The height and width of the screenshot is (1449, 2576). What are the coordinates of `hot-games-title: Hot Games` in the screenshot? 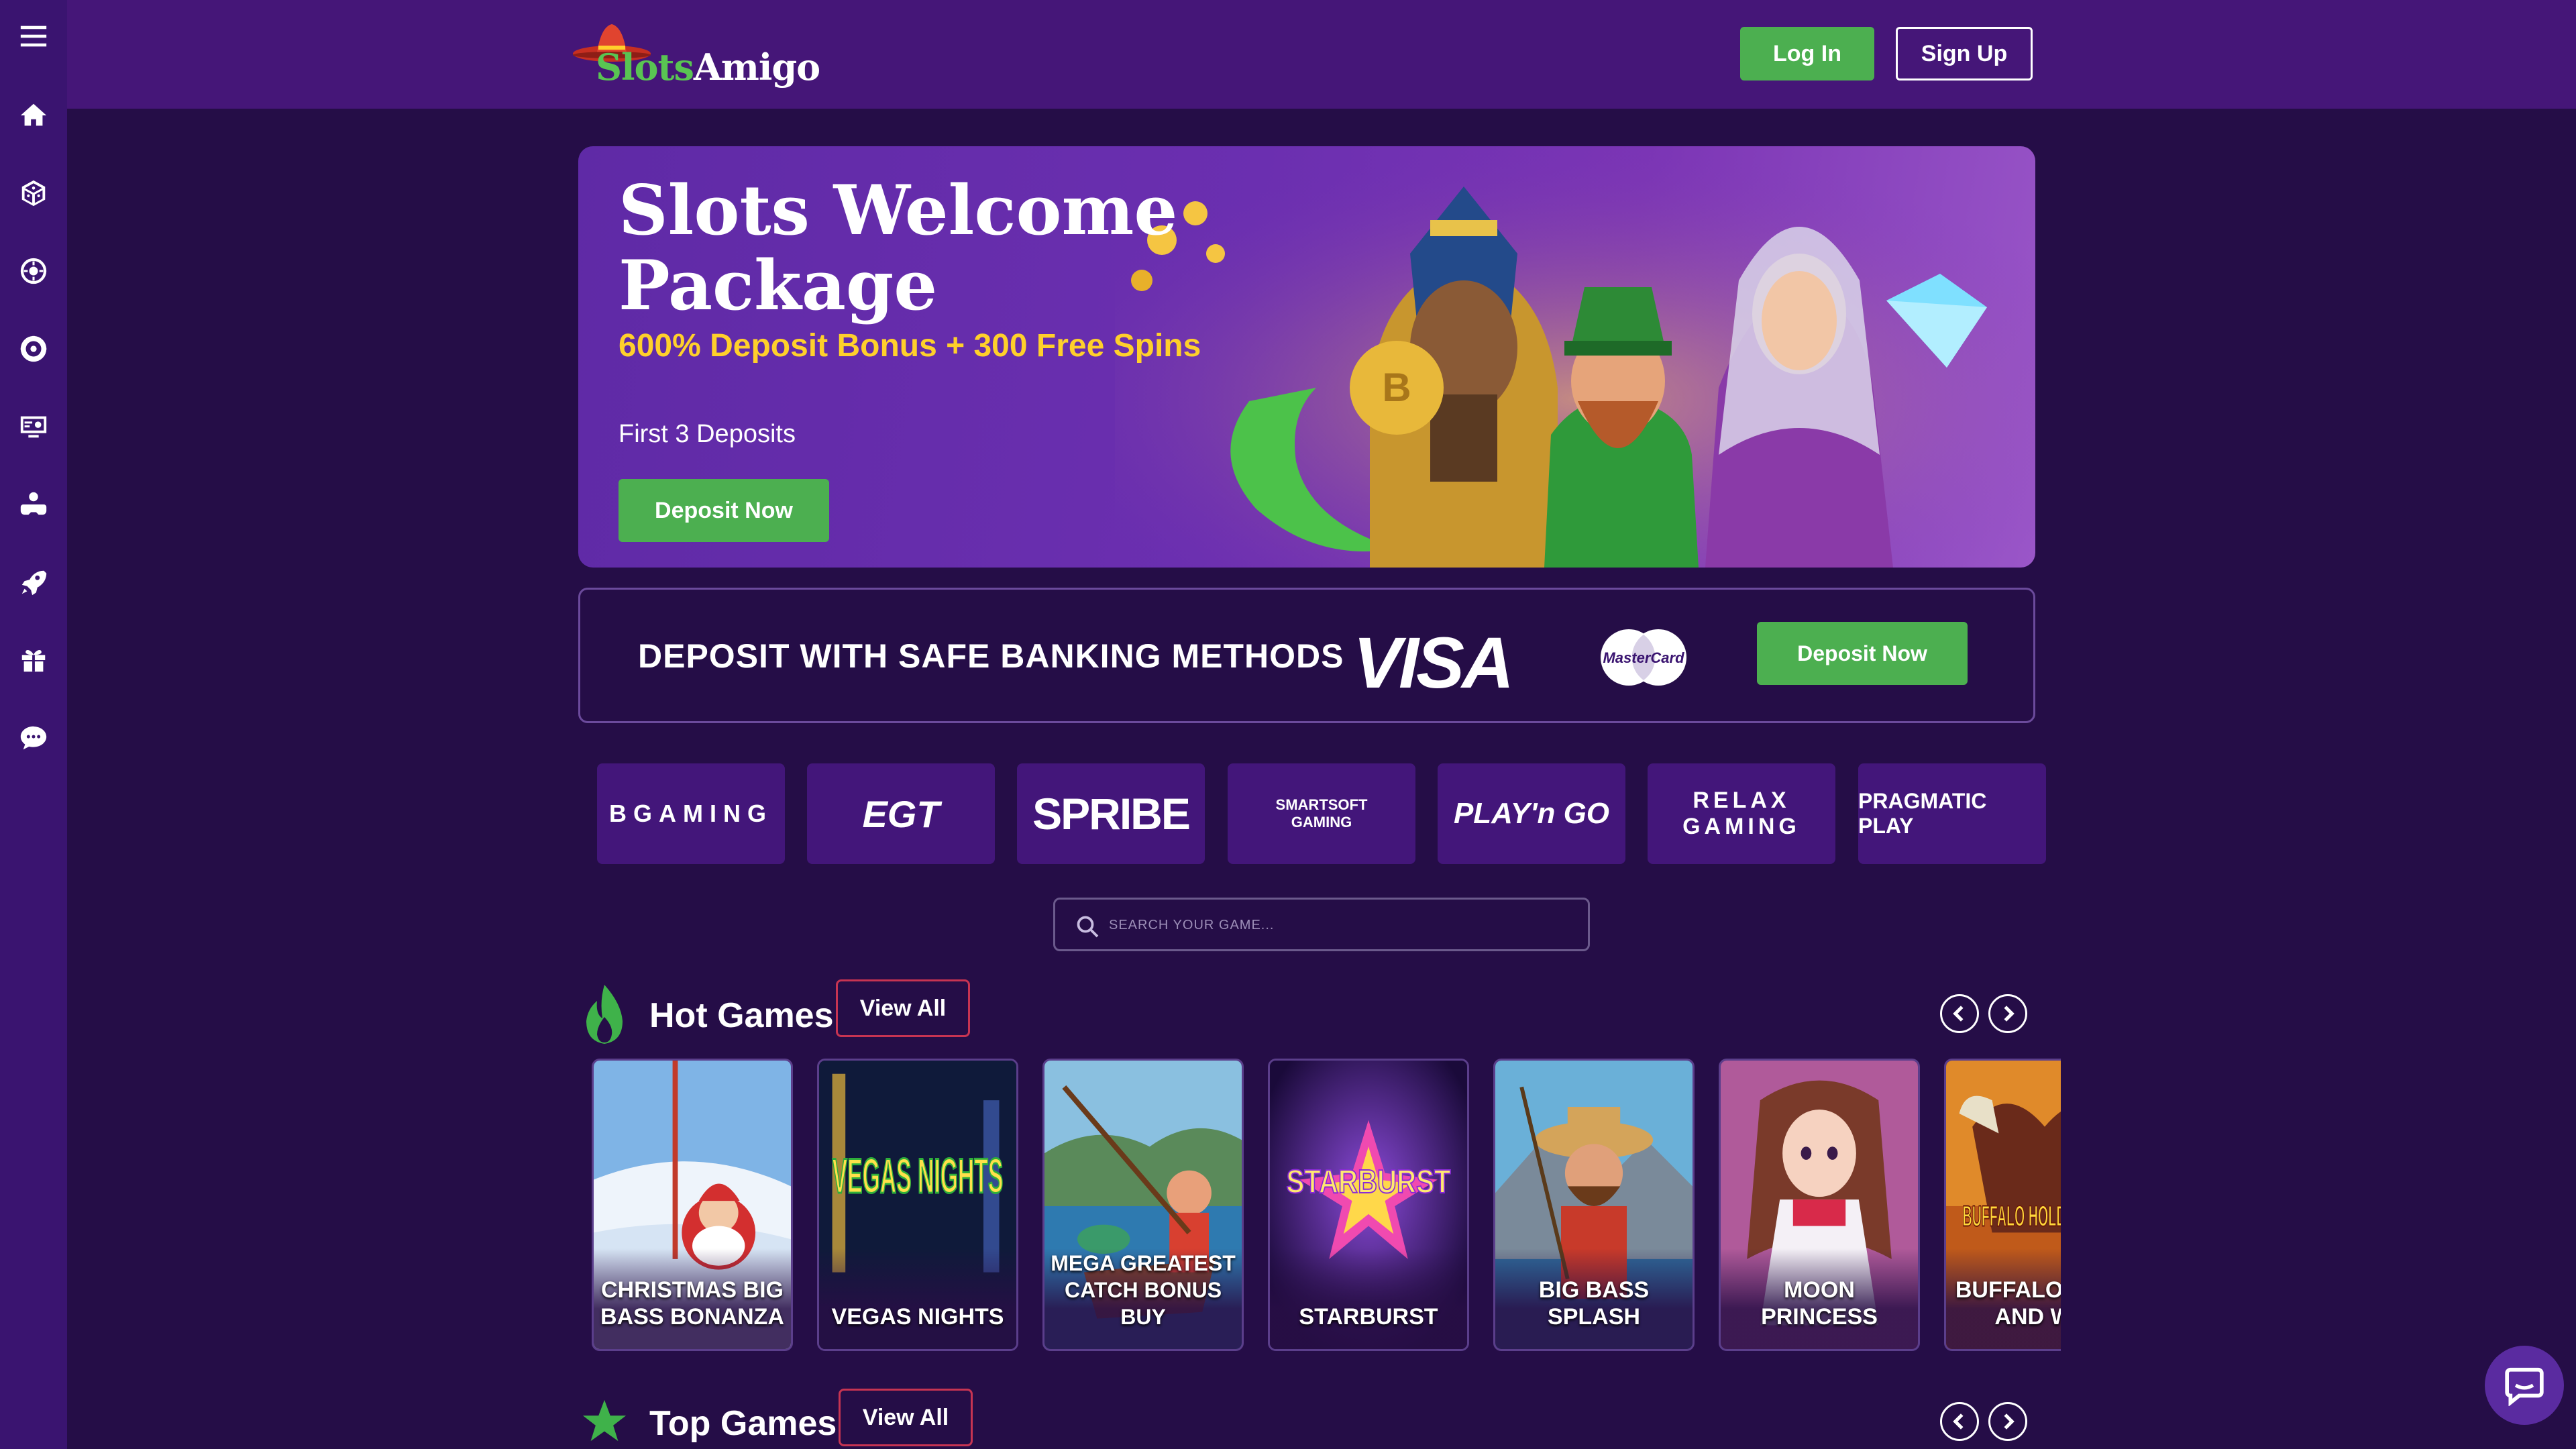 It's located at (741, 1015).